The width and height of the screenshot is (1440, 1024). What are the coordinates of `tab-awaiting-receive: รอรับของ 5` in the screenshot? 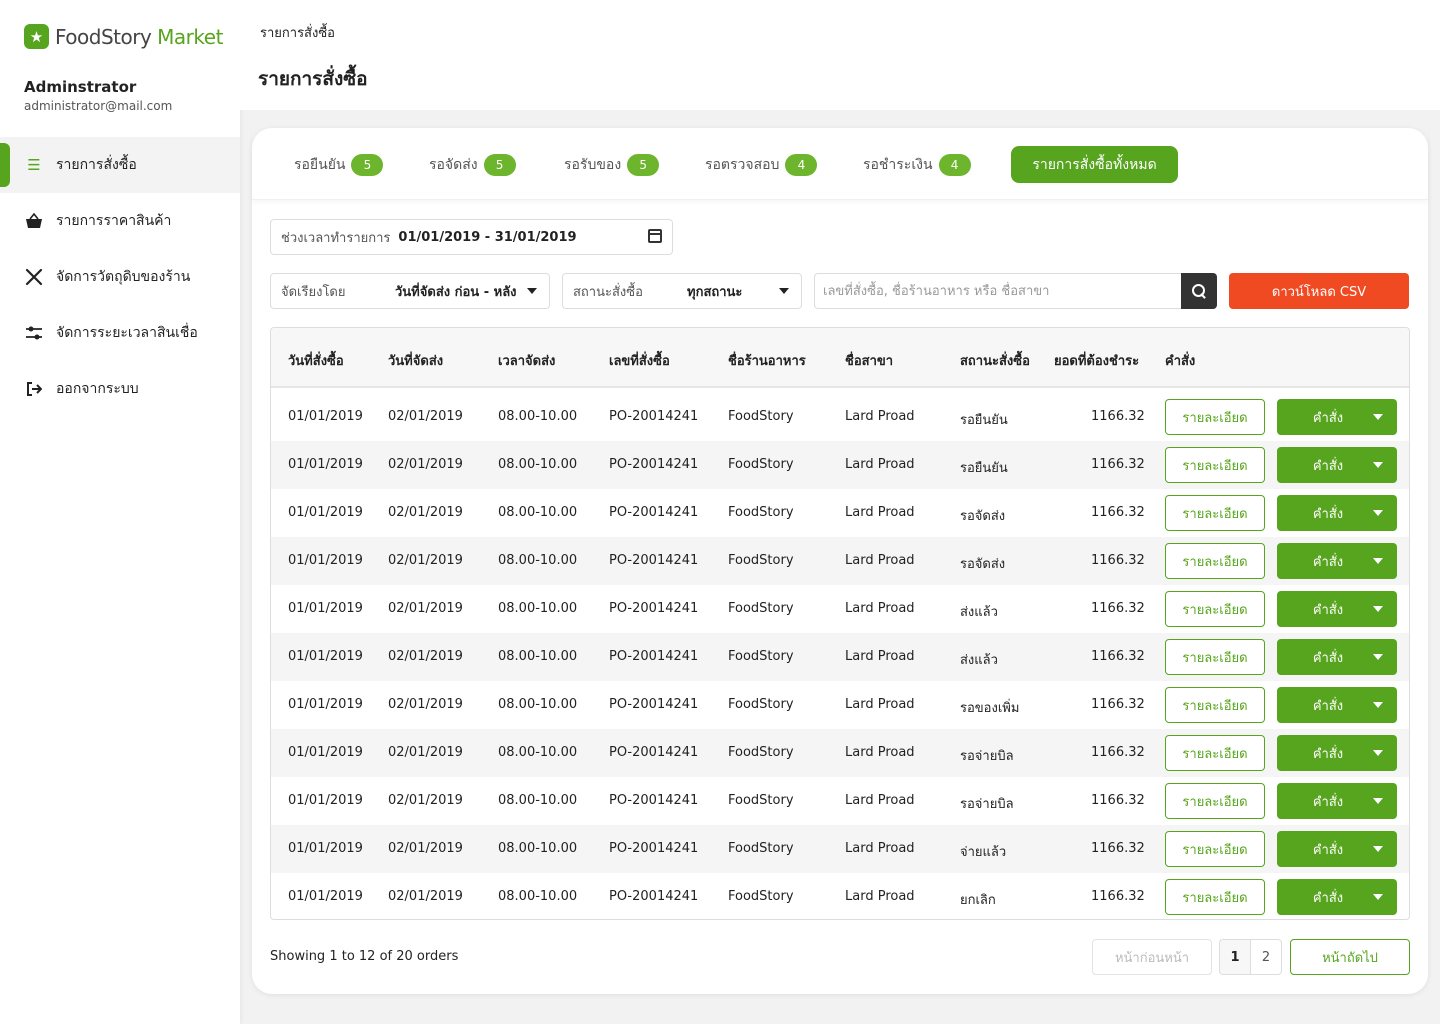 It's located at (612, 165).